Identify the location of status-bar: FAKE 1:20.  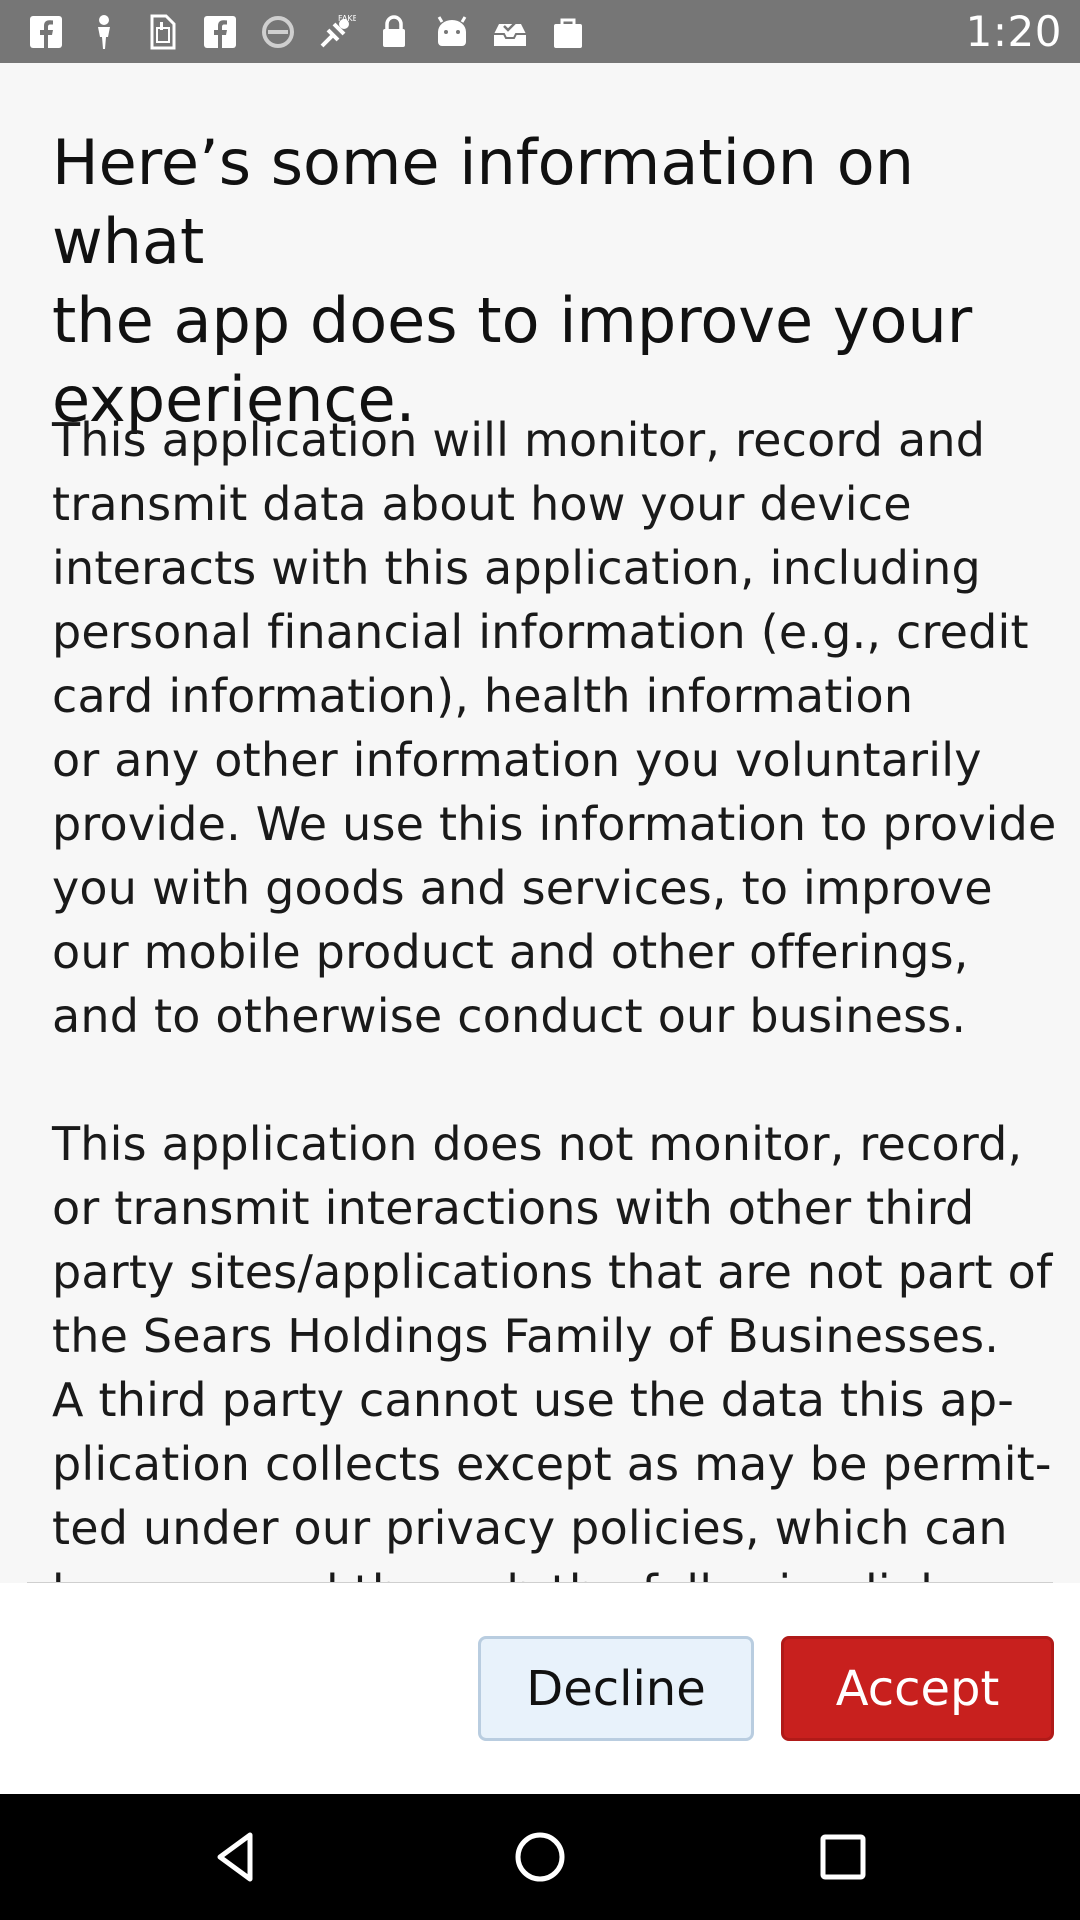
(540, 31).